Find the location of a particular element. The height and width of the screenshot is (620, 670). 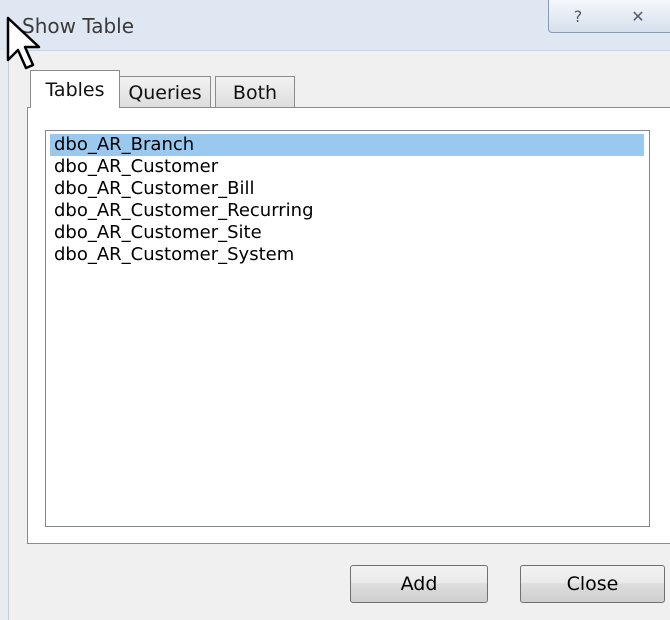

list-item: dbo_AR_Branch is located at coordinates (347, 145).